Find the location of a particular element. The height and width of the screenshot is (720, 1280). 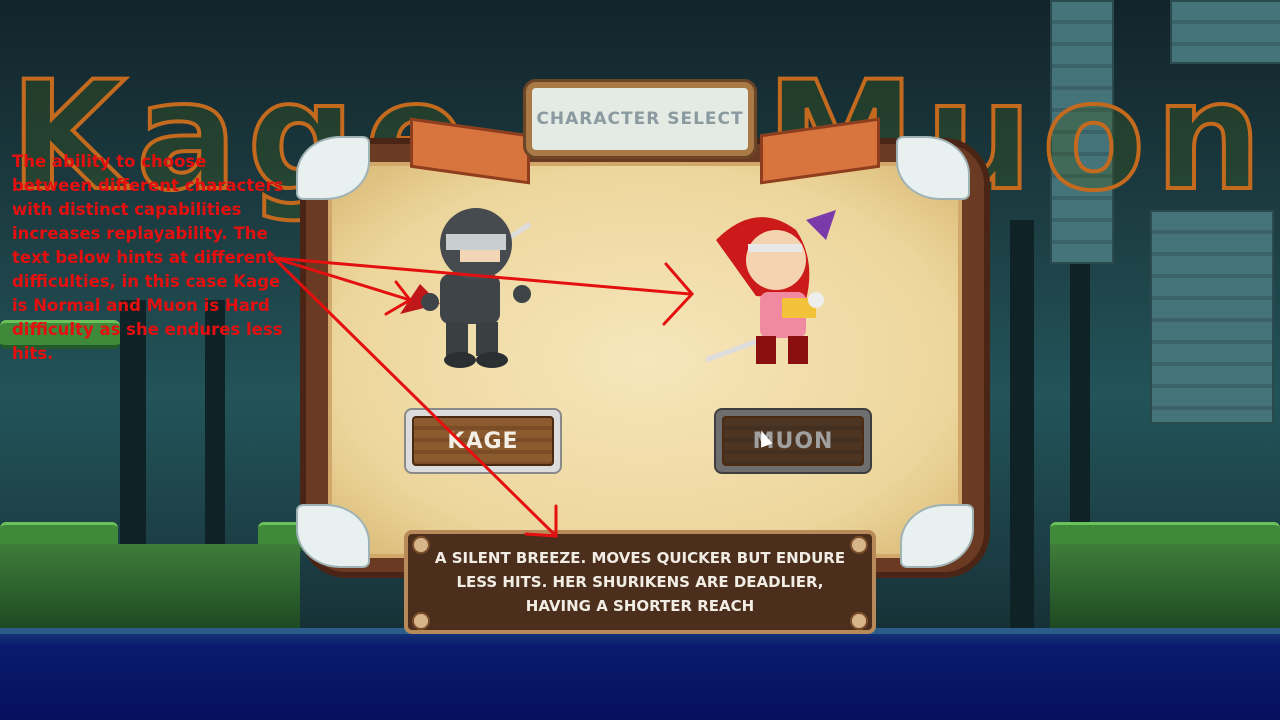

background-tree is located at coordinates (1022, 425).